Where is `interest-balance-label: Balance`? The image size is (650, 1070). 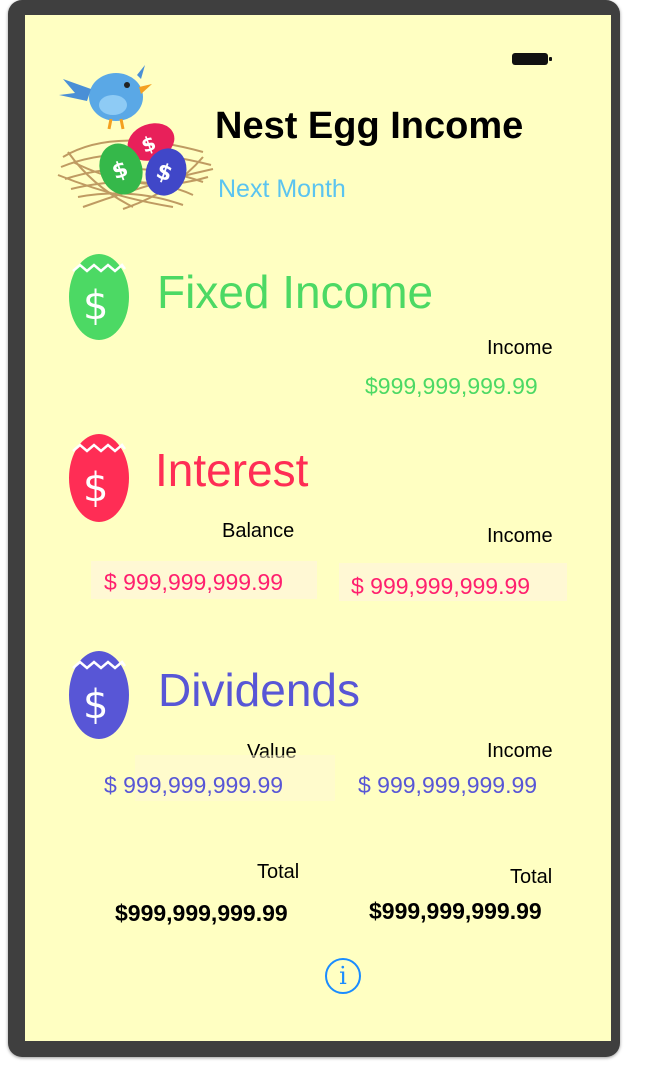 interest-balance-label: Balance is located at coordinates (258, 531).